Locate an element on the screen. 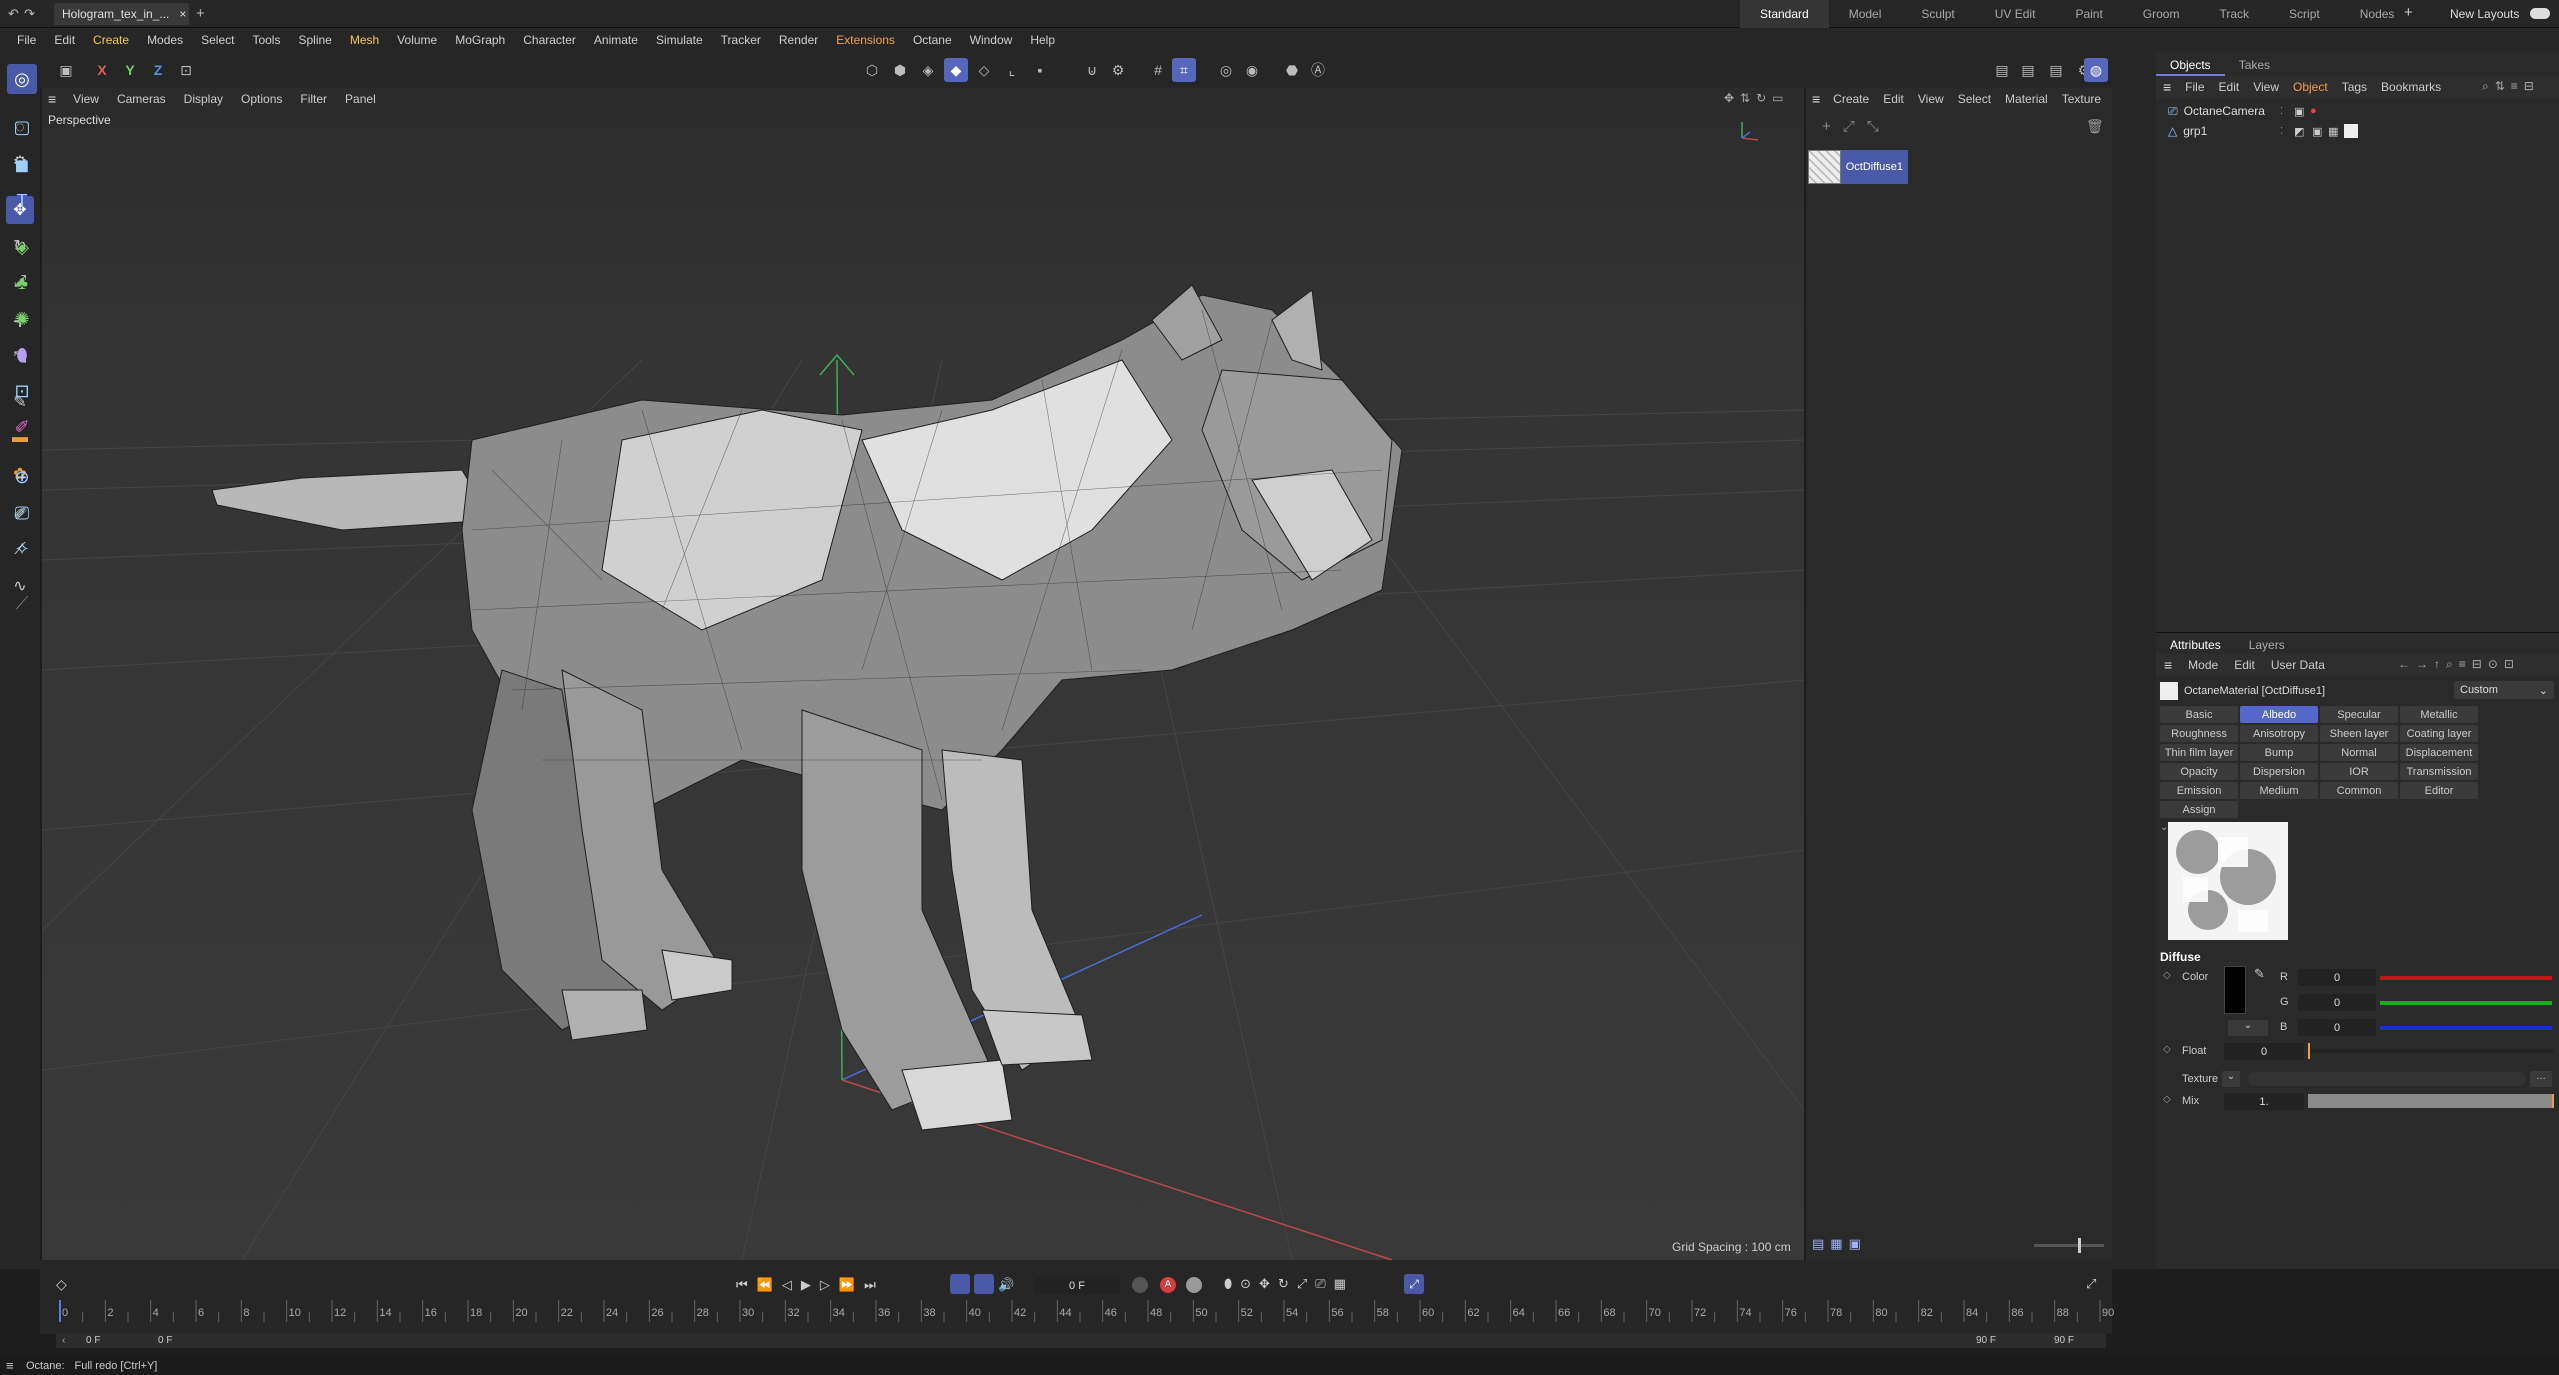 Image resolution: width=2559 pixels, height=1375 pixels. channel-button-assign: Assign is located at coordinates (2199, 809).